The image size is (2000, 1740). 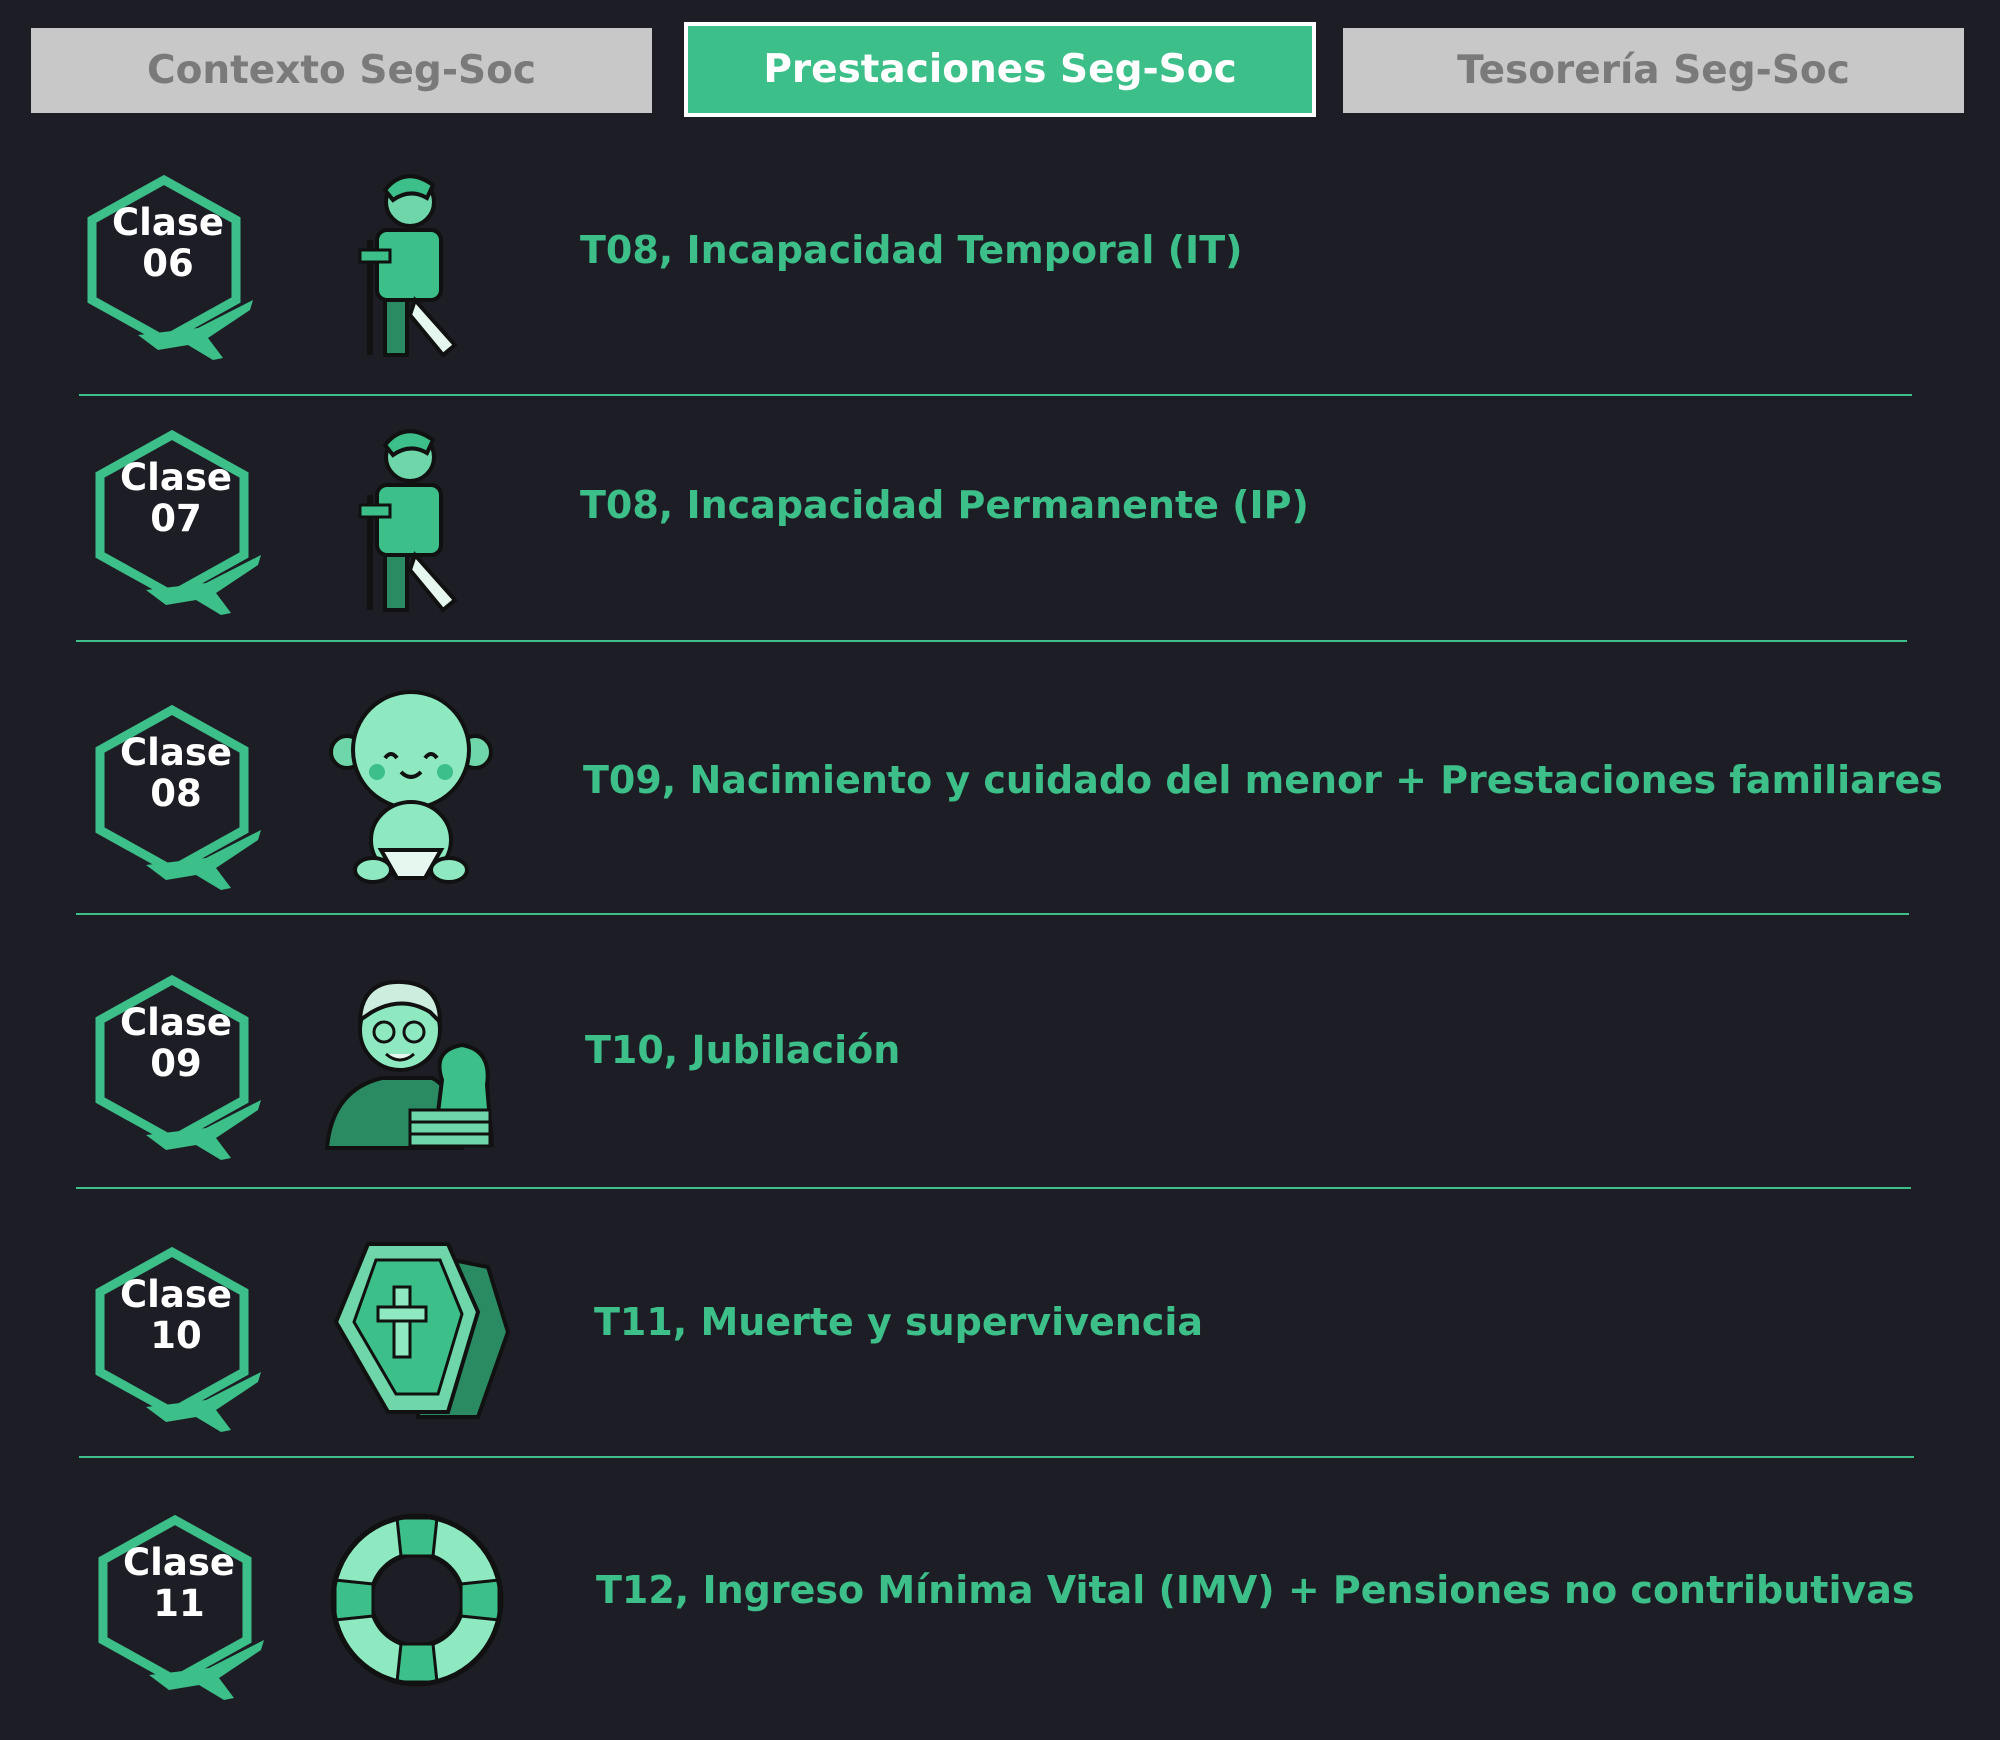 I want to click on tab-prestaciones: Prestaciones Seg-Soc, so click(x=1000, y=69).